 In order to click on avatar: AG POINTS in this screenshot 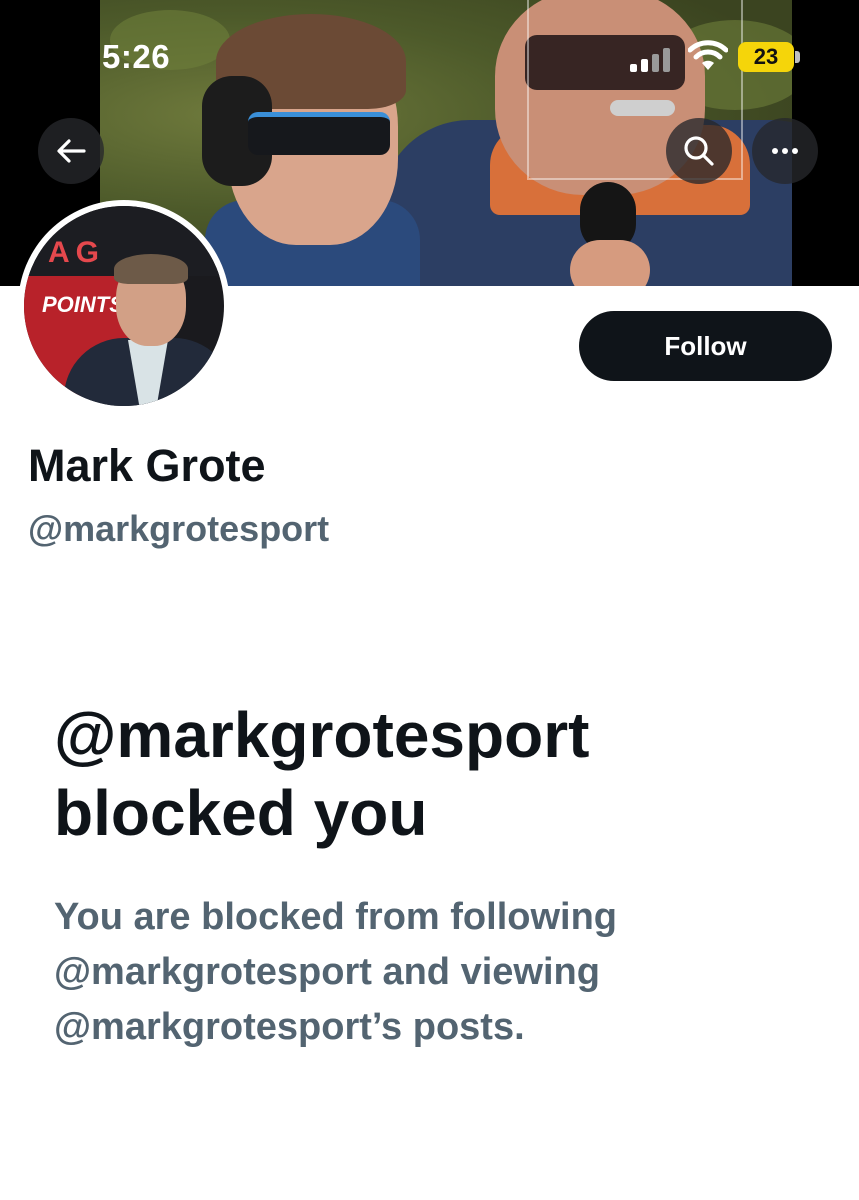, I will do `click(124, 306)`.